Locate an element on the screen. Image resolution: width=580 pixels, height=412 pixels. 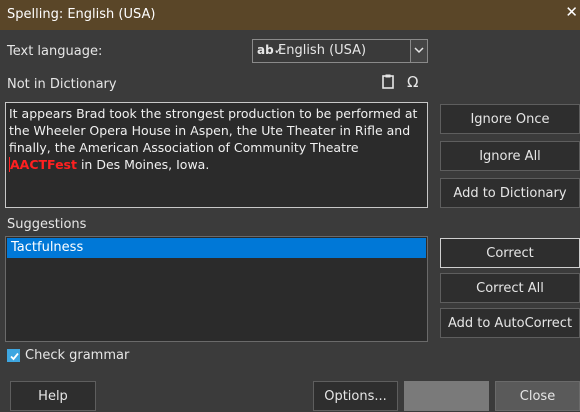
not-in-dictionary-label: Not in Dictionary is located at coordinates (62, 84).